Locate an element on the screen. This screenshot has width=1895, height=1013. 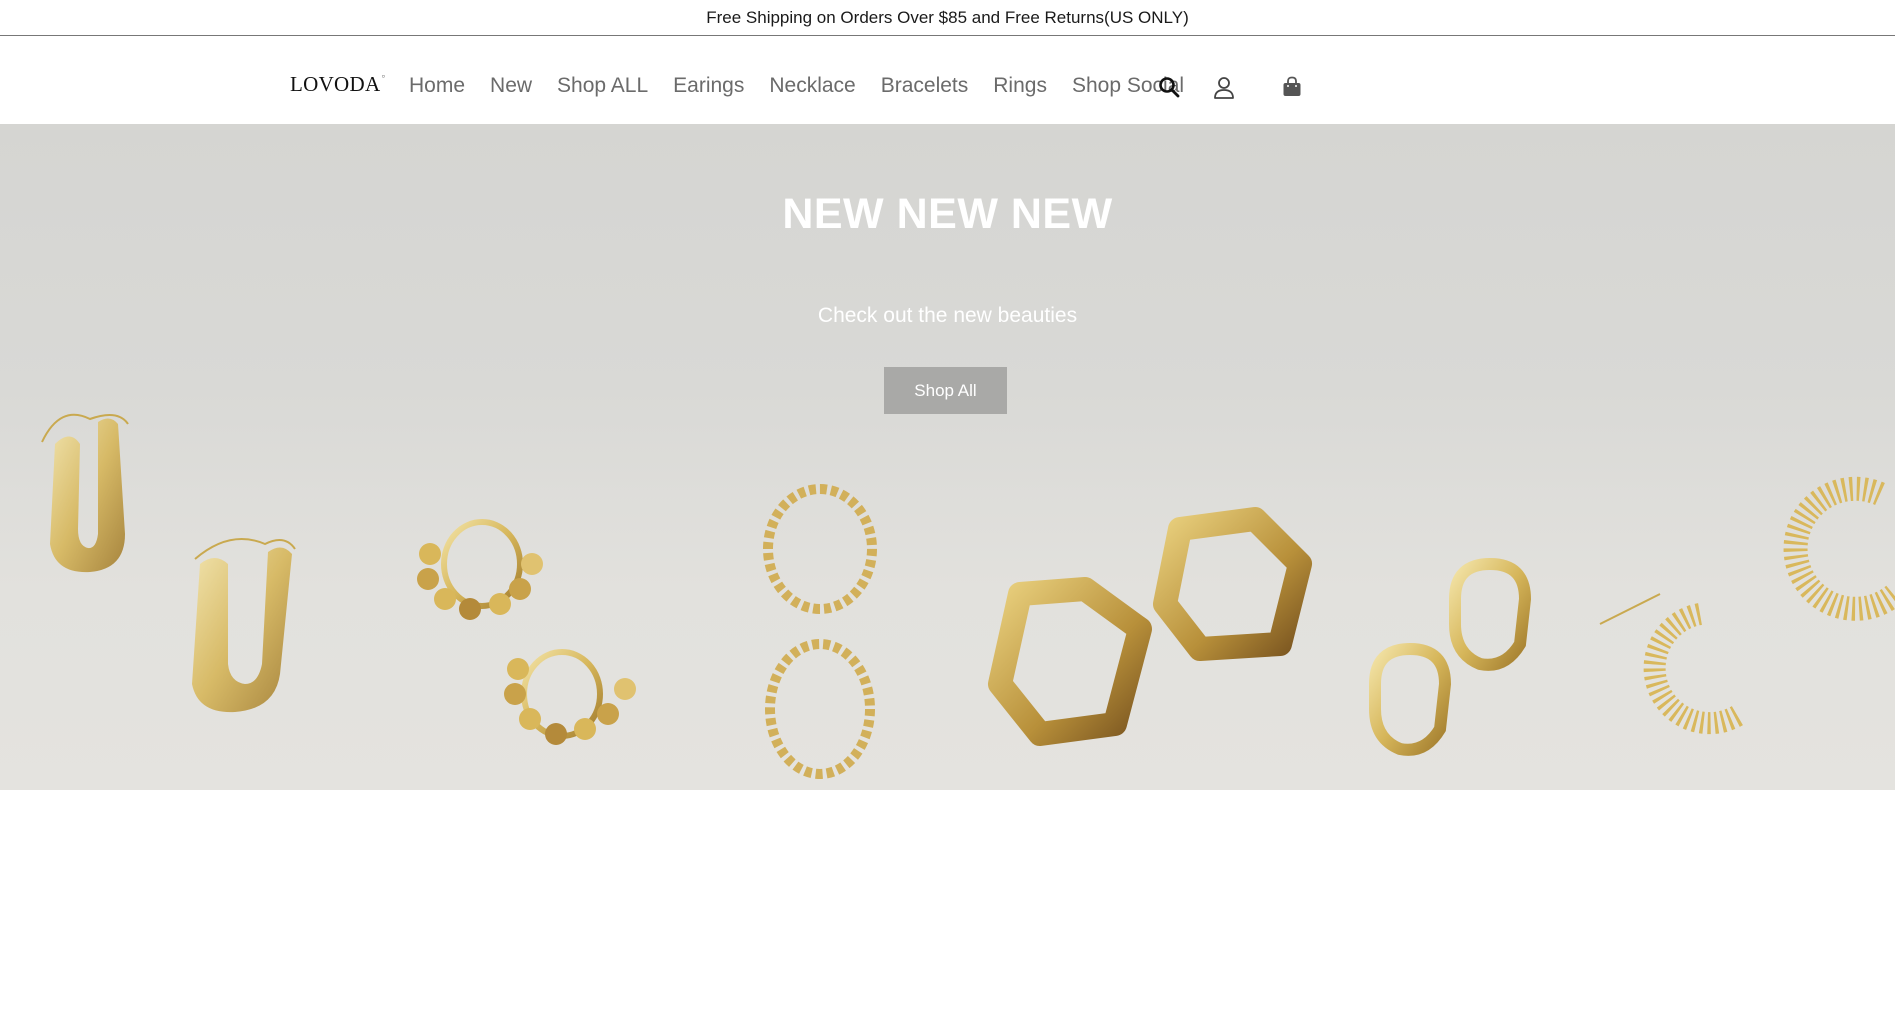
nav-item-necklace: Necklace is located at coordinates (812, 86).